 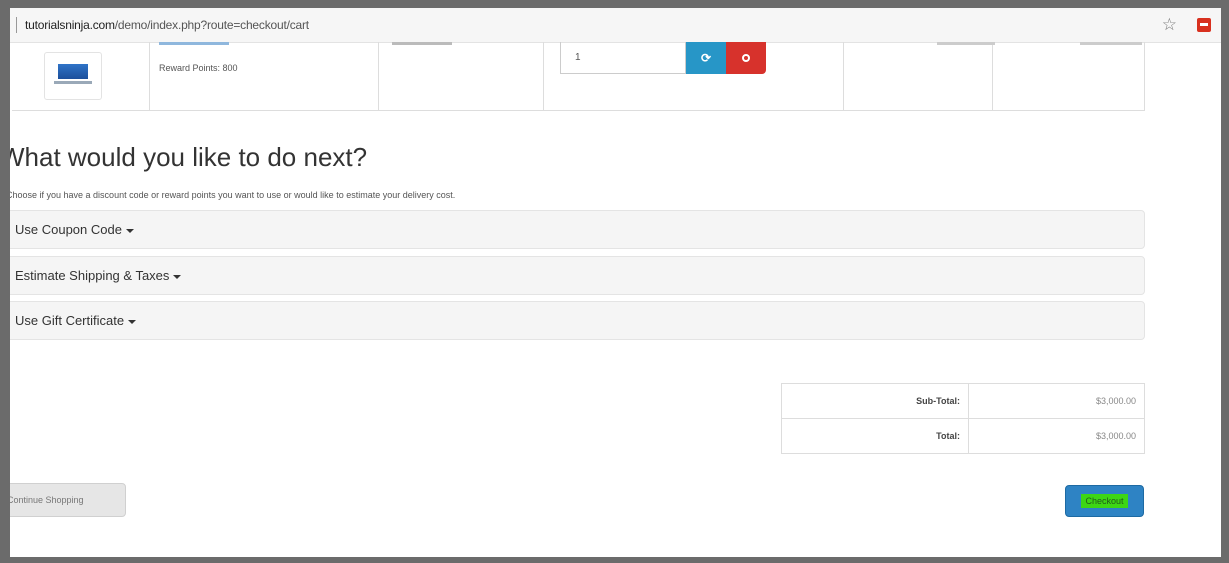 I want to click on next-steps-heading: What would you like to do next?, so click(x=184, y=157).